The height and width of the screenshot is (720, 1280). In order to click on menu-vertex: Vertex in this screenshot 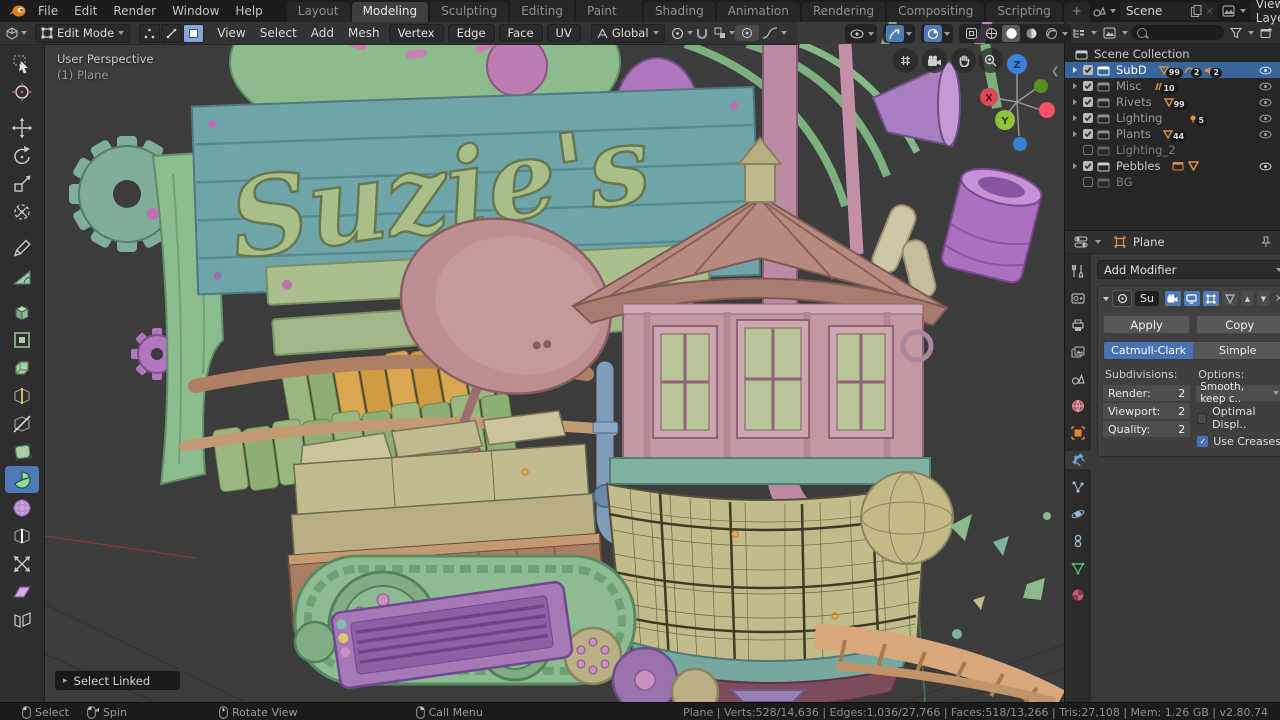, I will do `click(416, 33)`.